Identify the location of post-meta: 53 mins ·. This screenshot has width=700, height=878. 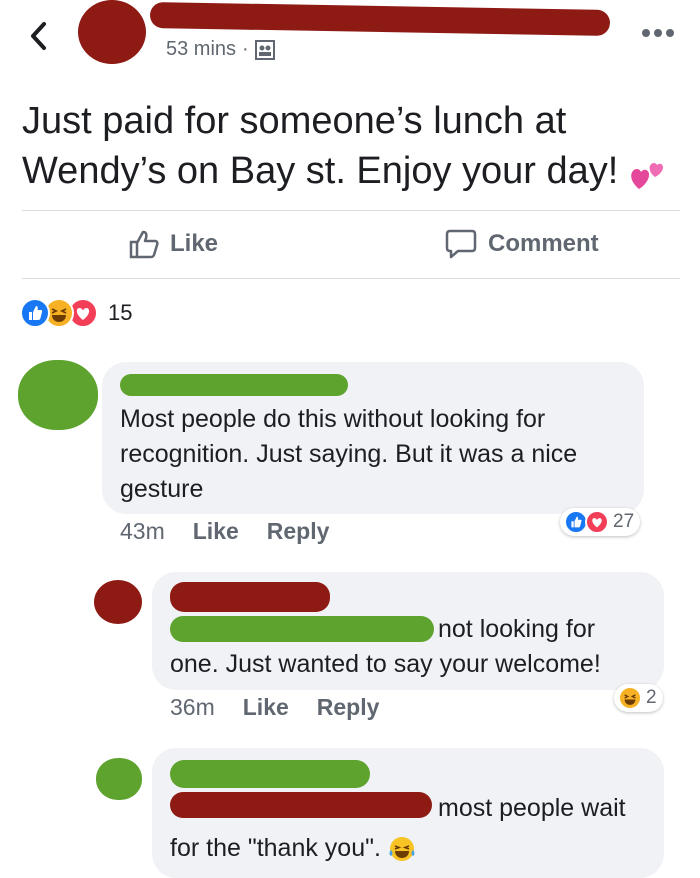
(220, 49).